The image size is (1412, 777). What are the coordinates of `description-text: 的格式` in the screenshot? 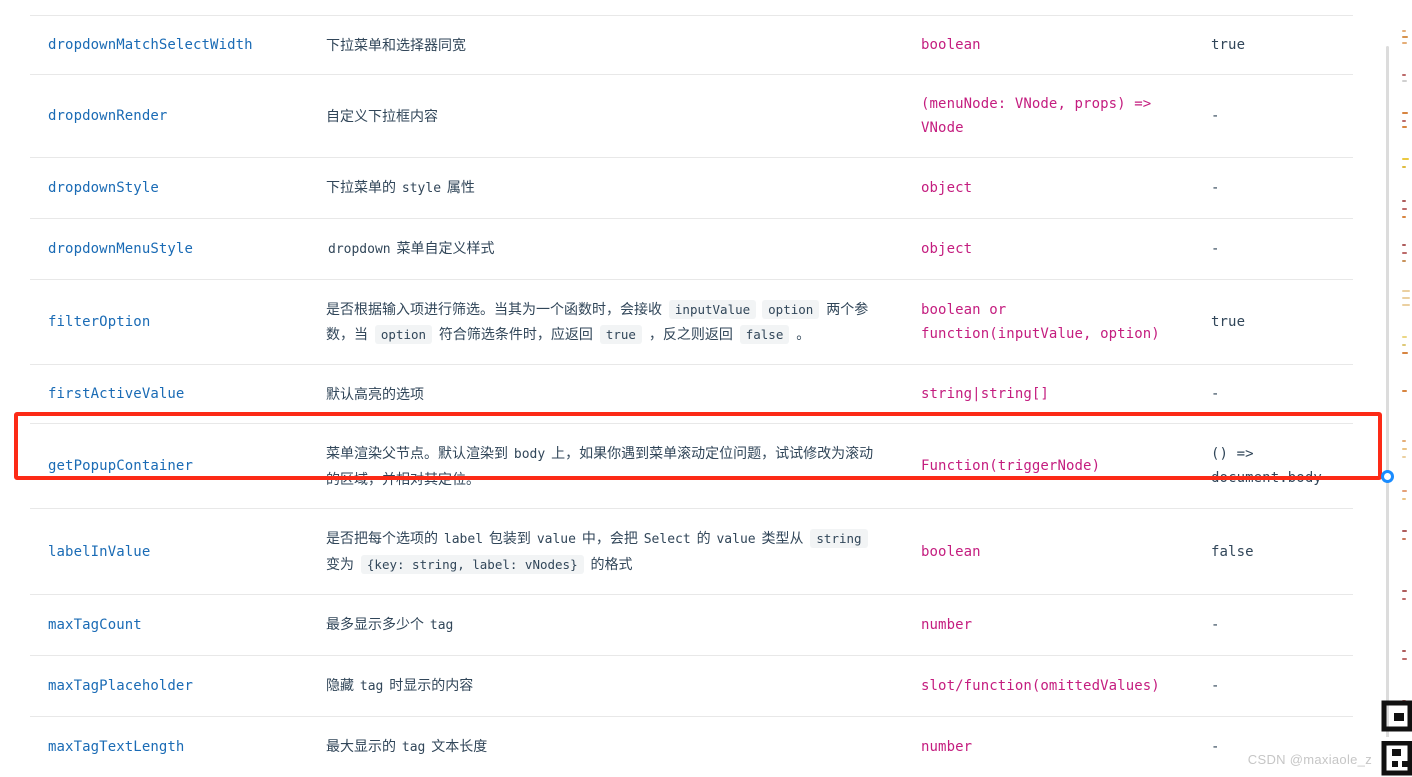 It's located at (609, 564).